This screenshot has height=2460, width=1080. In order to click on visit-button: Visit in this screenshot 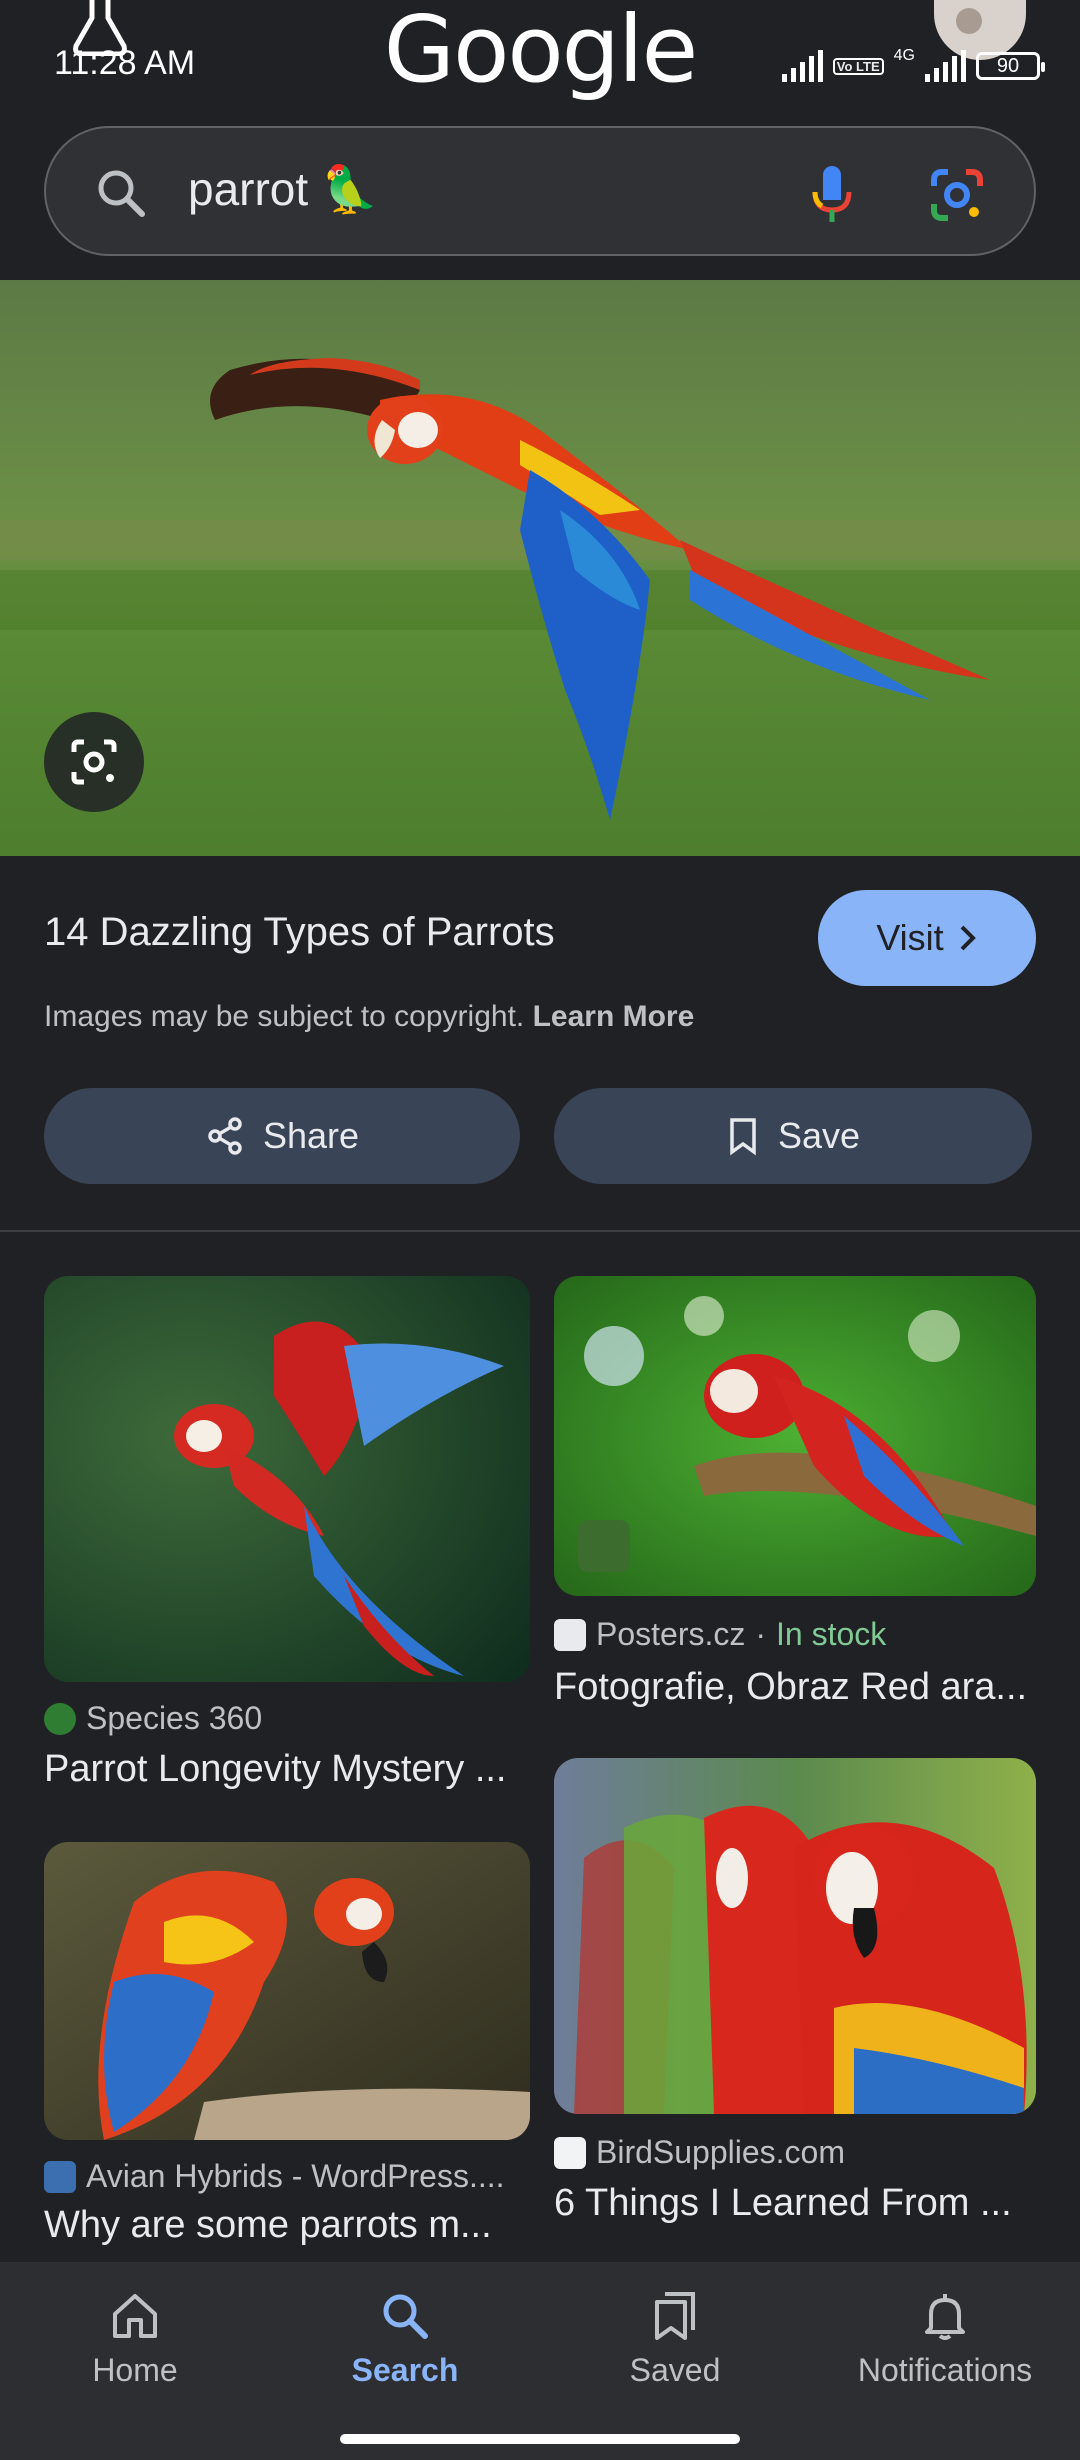, I will do `click(927, 938)`.